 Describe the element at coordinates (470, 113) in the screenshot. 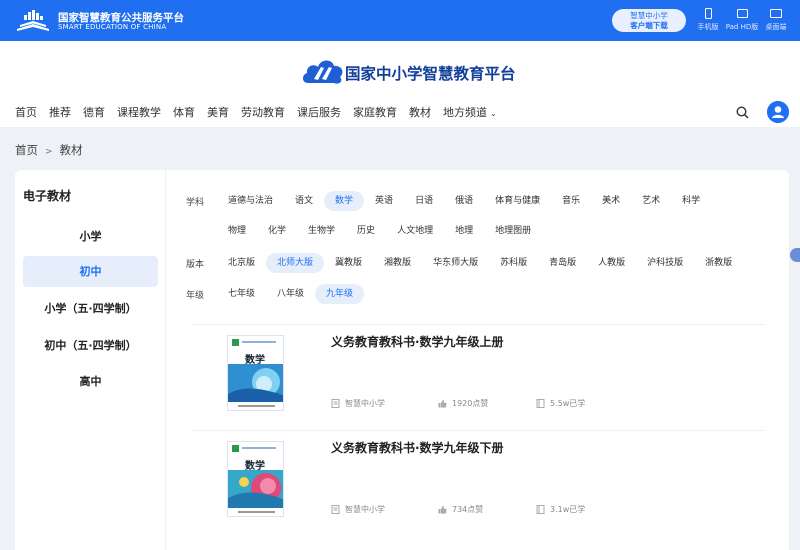

I see `nav-item-local-channels: 地方频道 ⌄` at that location.